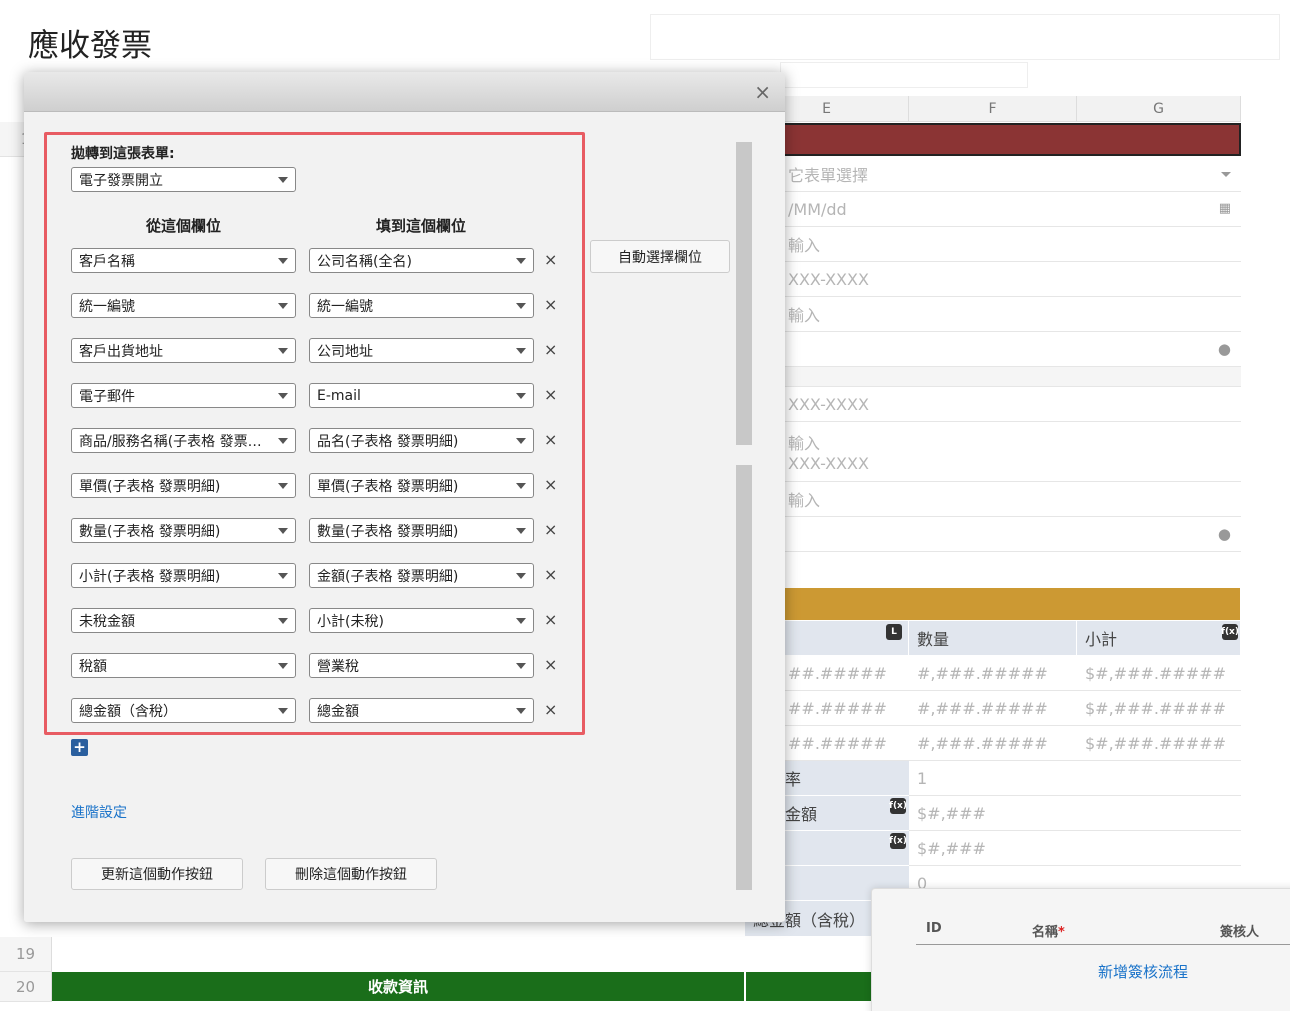 The height and width of the screenshot is (1011, 1290). I want to click on dialog-titlebar: ×, so click(404, 92).